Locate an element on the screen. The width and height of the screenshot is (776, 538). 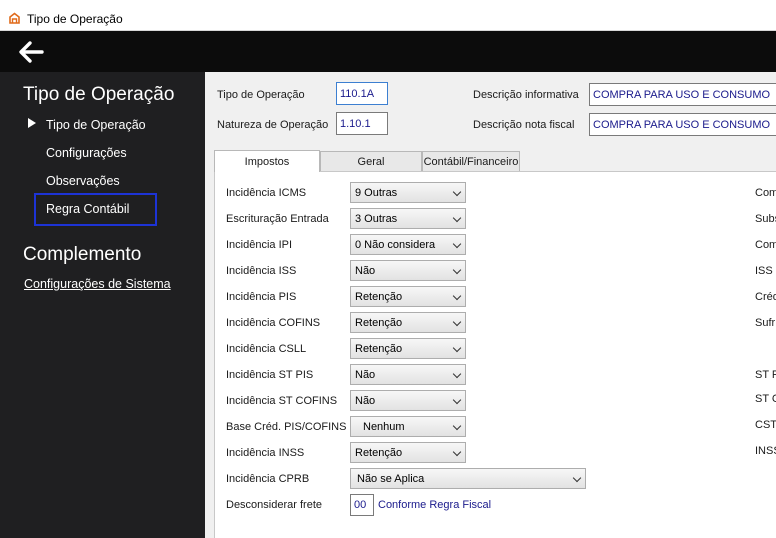
right-label-4: ISS is located at coordinates (764, 271).